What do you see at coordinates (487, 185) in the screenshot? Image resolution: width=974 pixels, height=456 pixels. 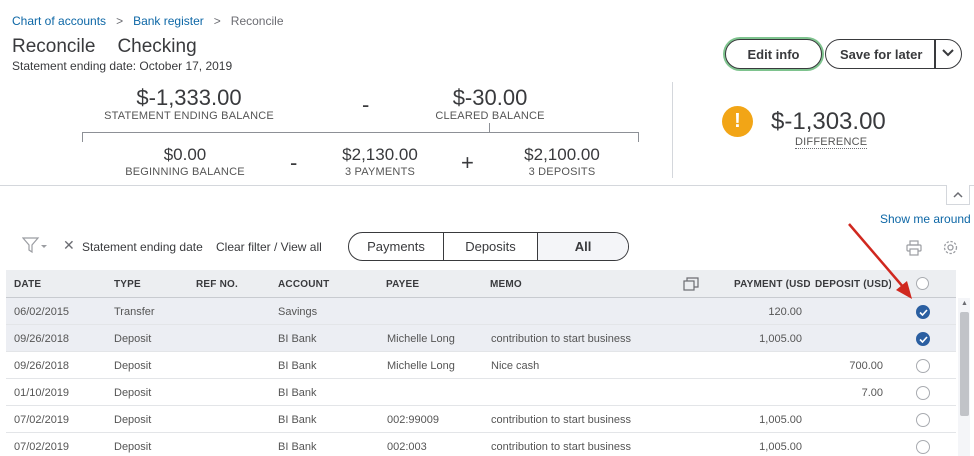 I see `section-divider` at bounding box center [487, 185].